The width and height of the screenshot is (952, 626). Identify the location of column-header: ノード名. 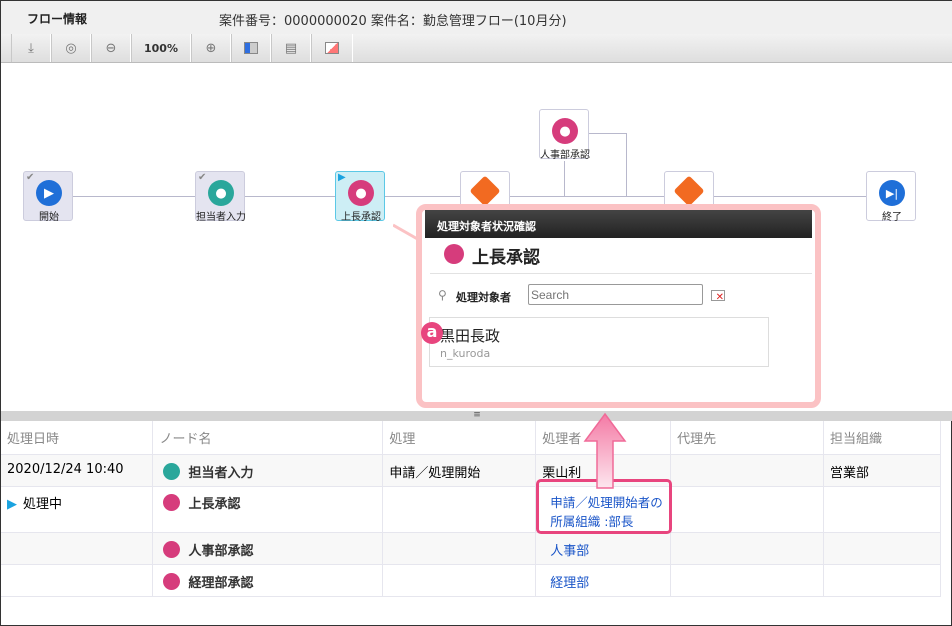
(268, 438).